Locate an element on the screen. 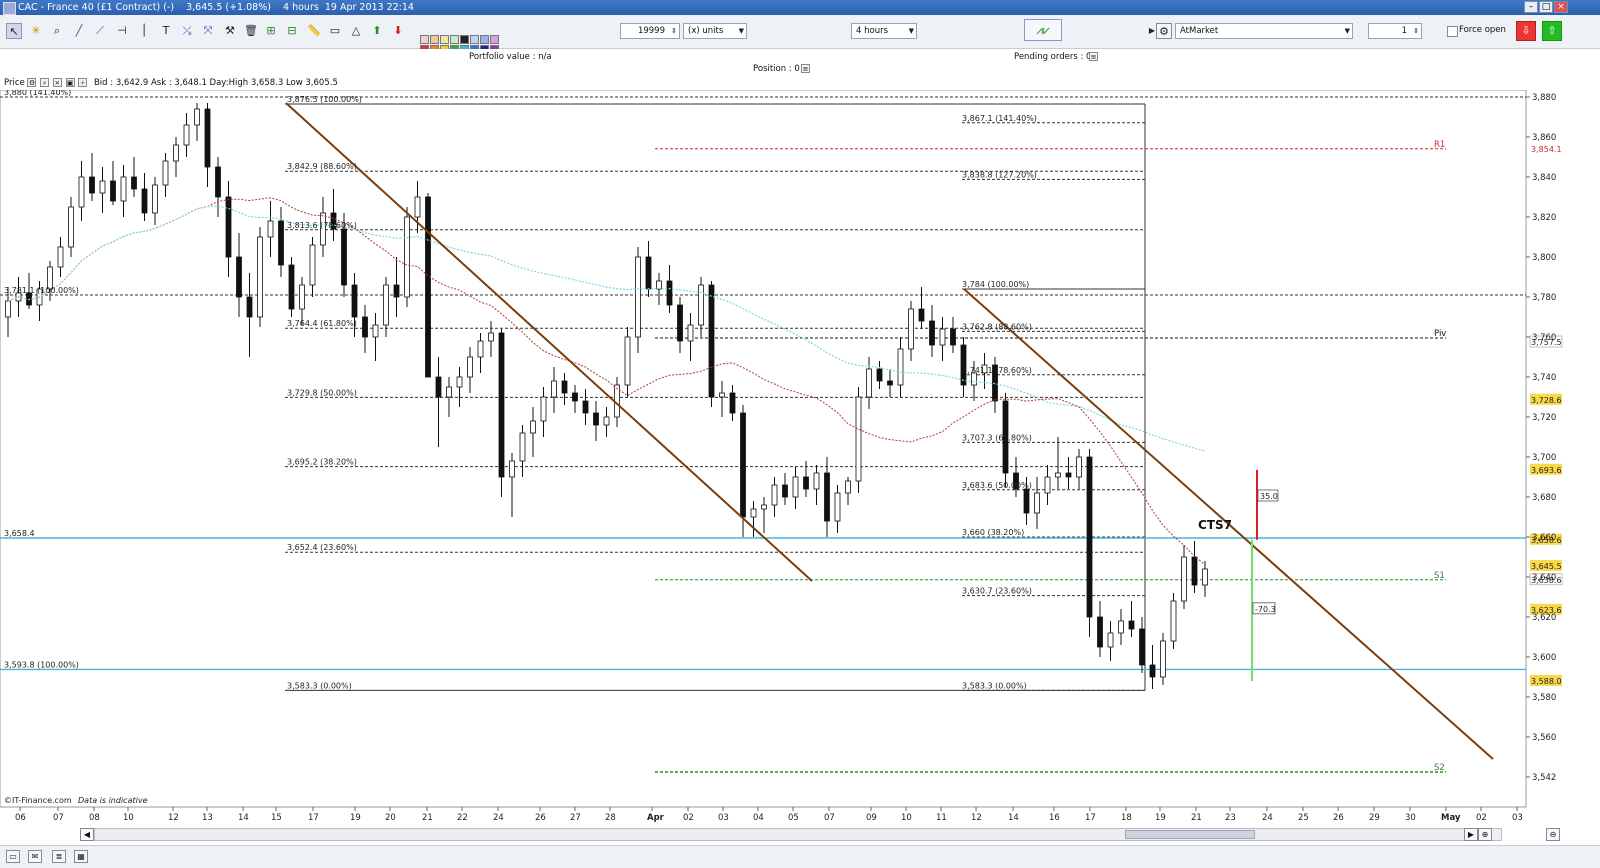  crosshair-icon: ✳ is located at coordinates (36, 31).